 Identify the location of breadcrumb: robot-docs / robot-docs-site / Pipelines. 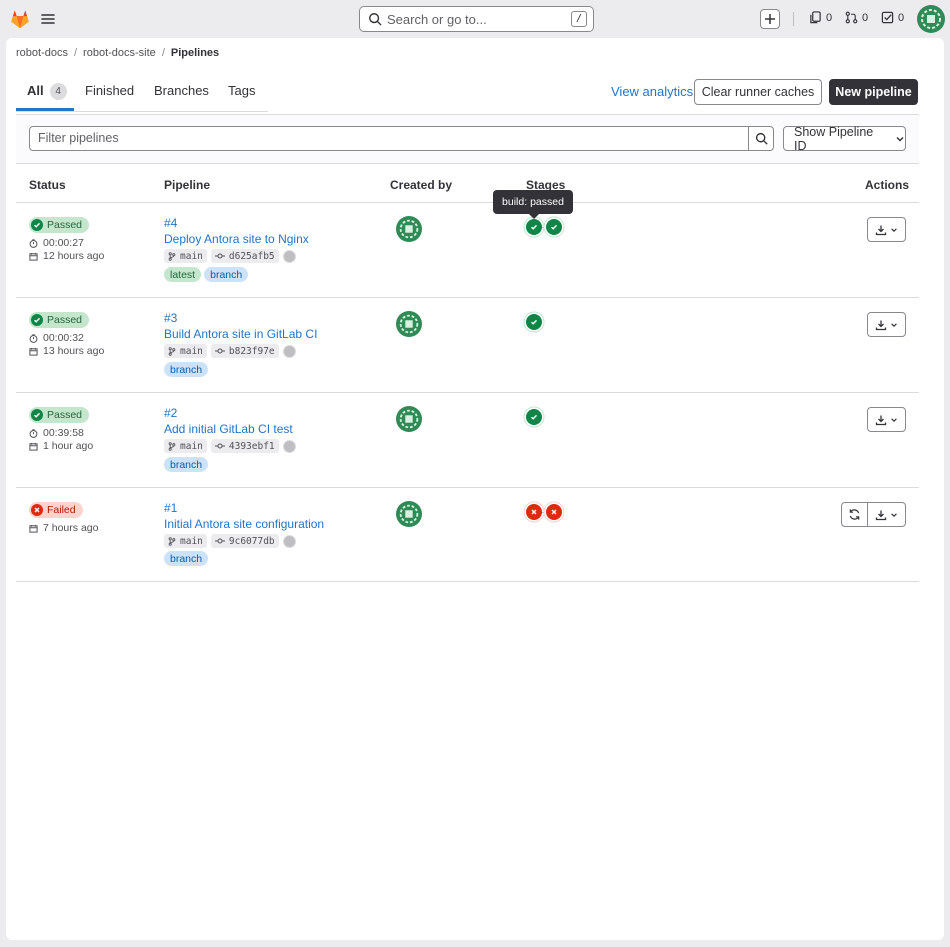
(117, 53).